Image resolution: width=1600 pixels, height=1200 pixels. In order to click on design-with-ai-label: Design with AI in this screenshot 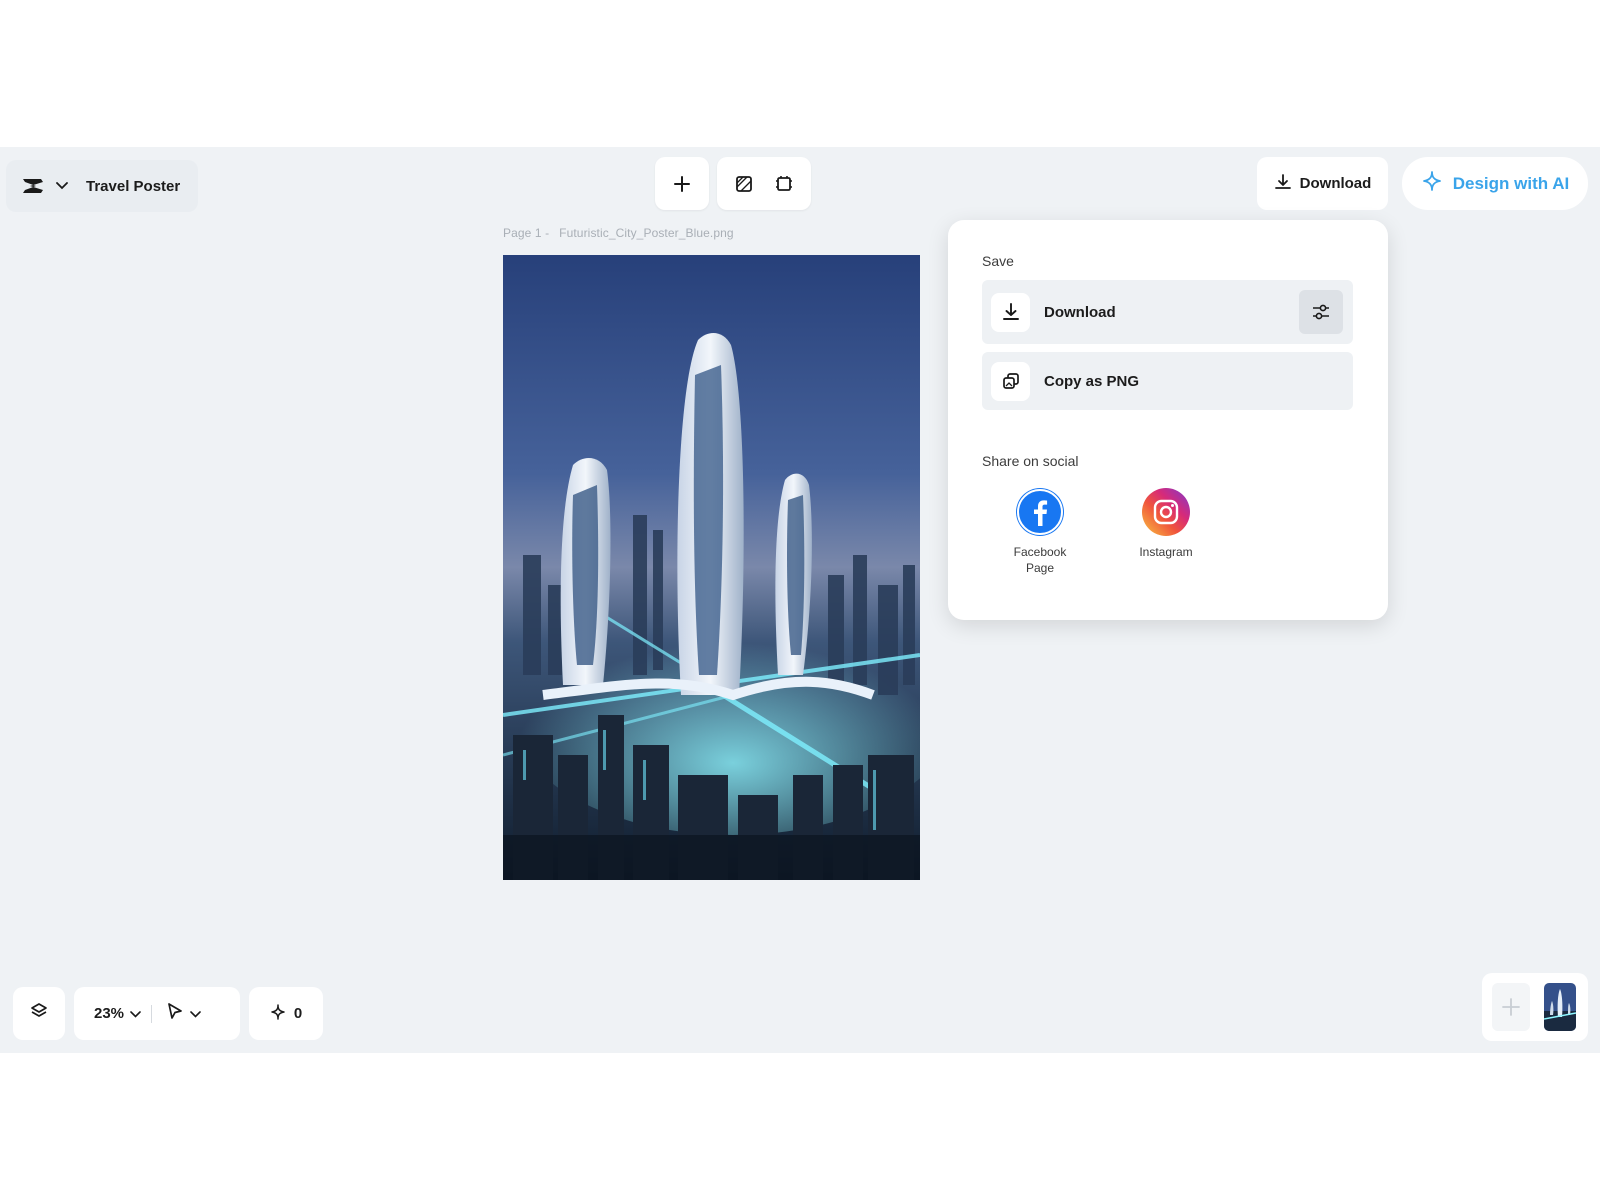, I will do `click(1511, 183)`.